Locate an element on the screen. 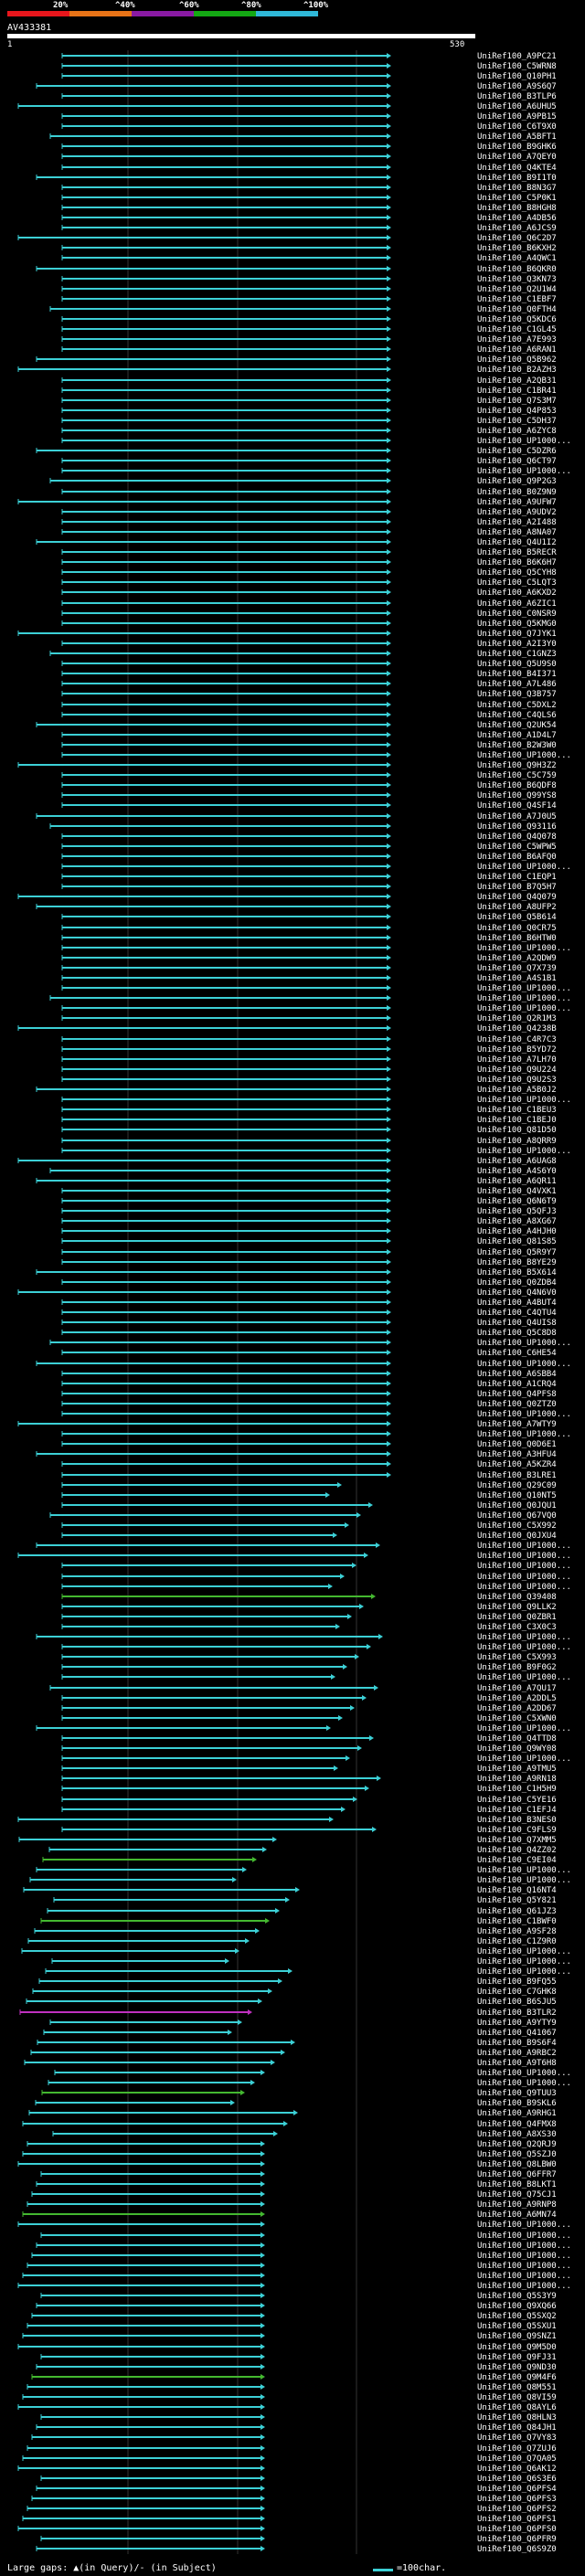 The image size is (585, 2576). hit-label: UniRef100_A8XG67 is located at coordinates (517, 1221).